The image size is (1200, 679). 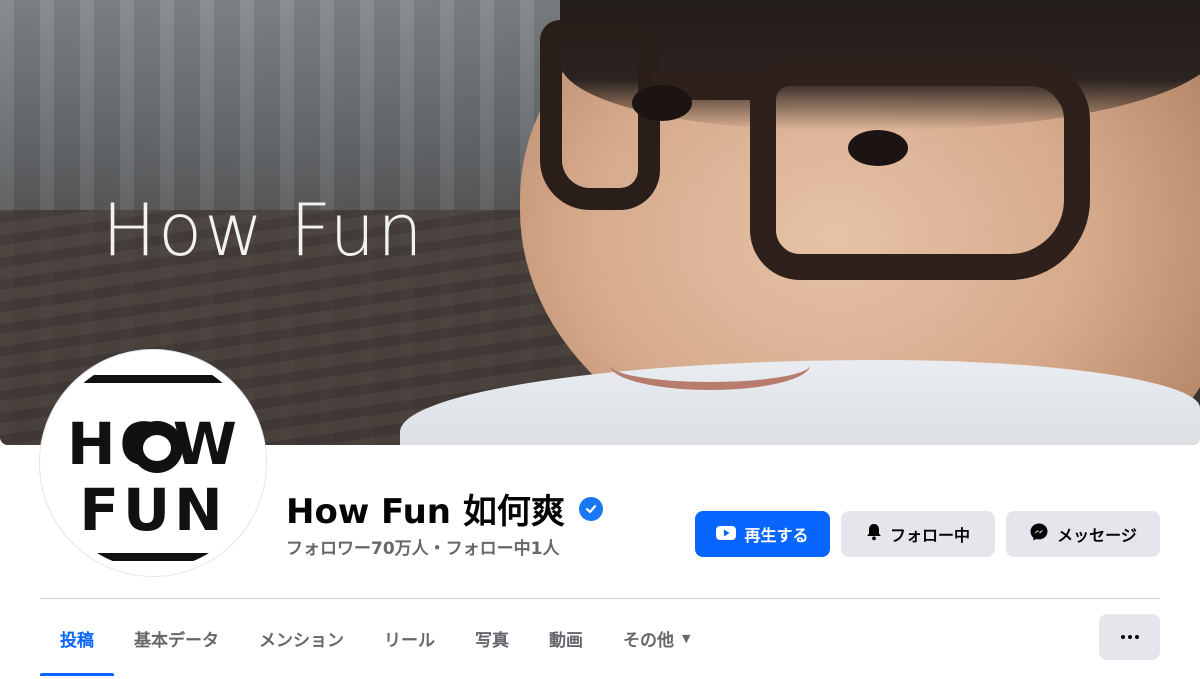 What do you see at coordinates (153, 379) in the screenshot?
I see `avatar-top-bar` at bounding box center [153, 379].